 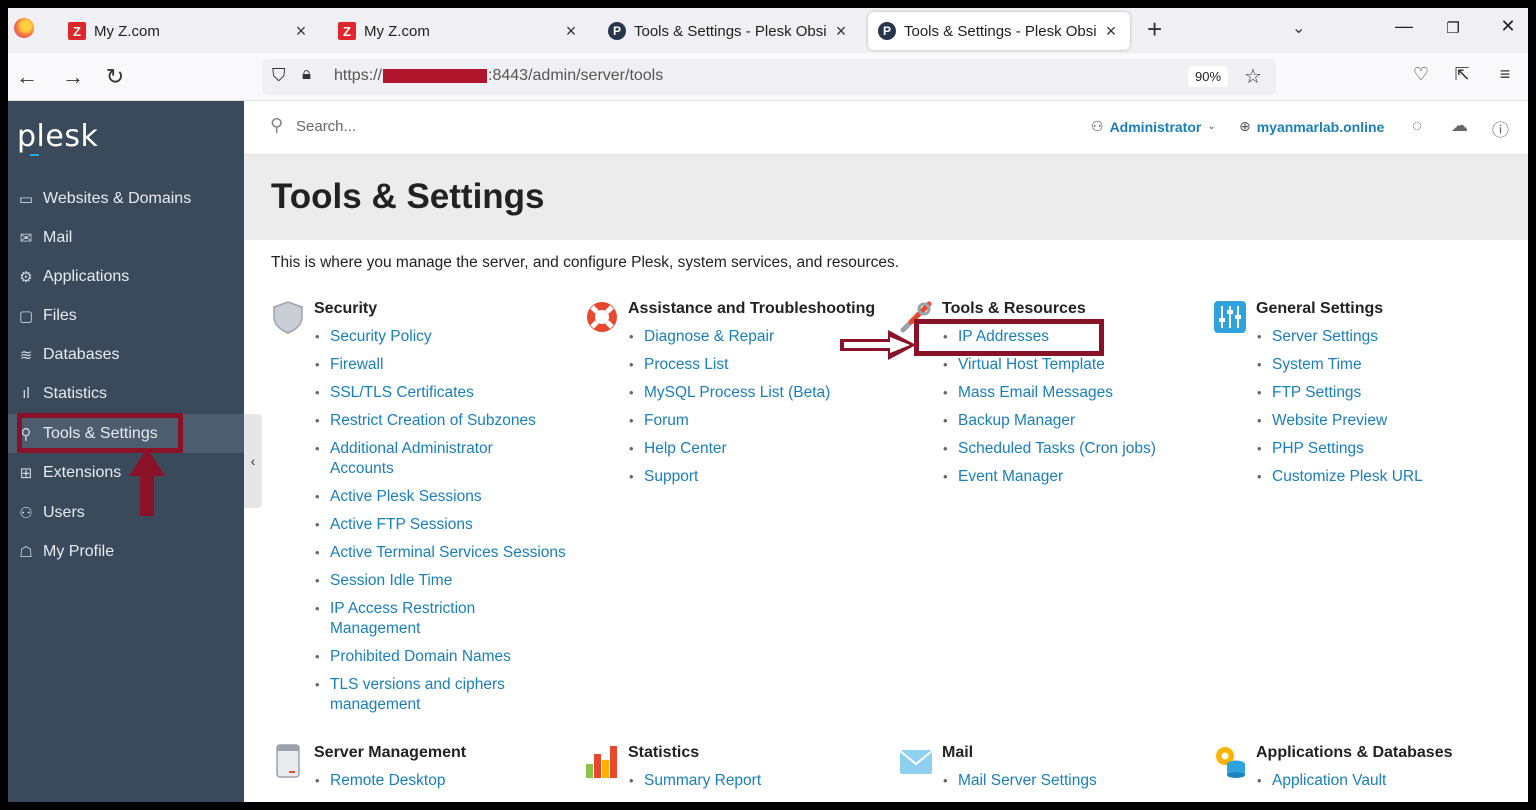 I want to click on link-active-plesk-sessions: Active Plesk Sessions, so click(x=434, y=497).